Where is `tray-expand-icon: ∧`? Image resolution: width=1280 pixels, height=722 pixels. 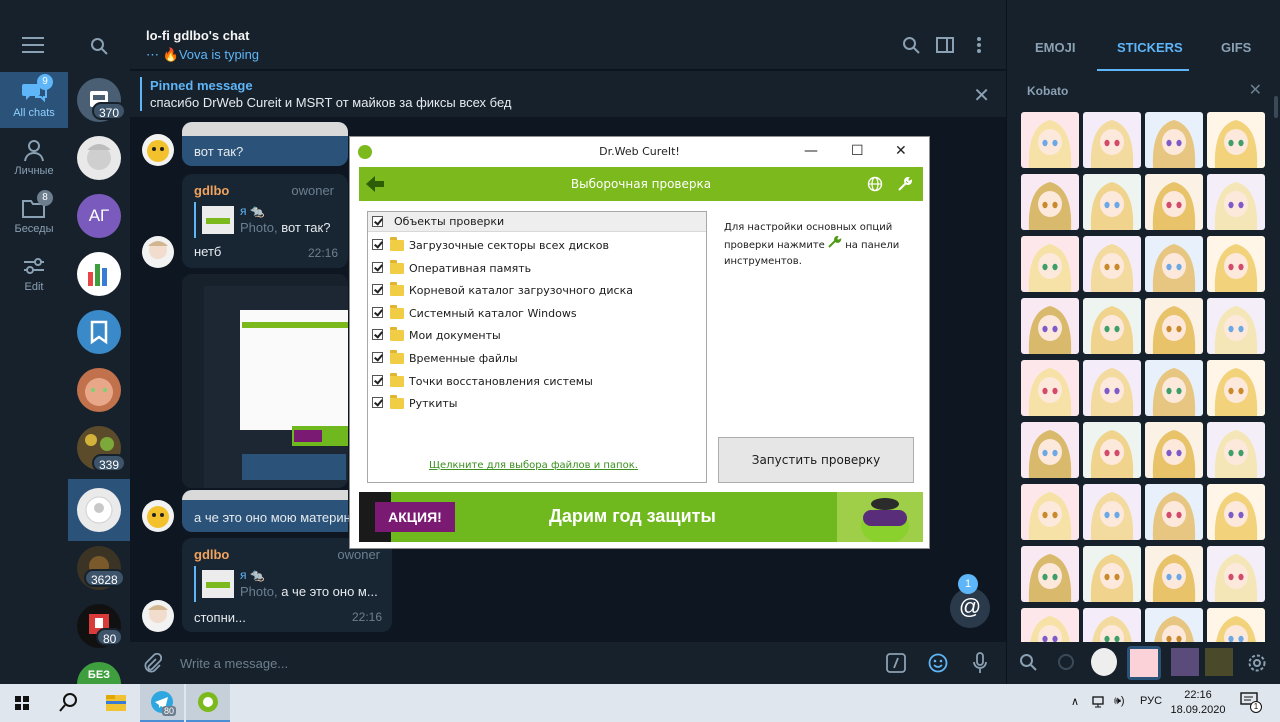 tray-expand-icon: ∧ is located at coordinates (1075, 701).